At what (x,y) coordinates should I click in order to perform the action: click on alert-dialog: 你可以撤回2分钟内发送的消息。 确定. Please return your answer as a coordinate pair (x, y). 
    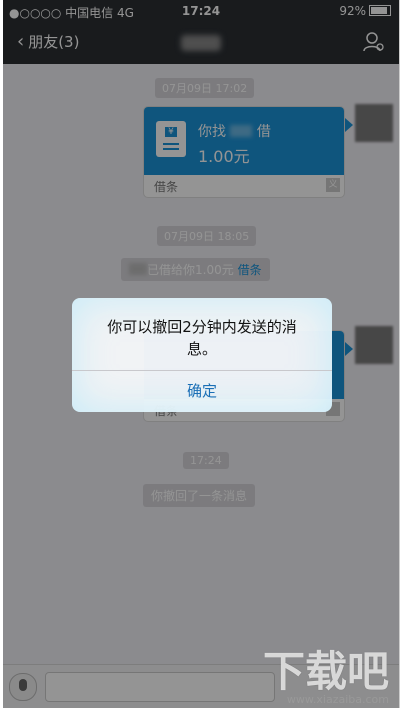
    Looking at the image, I should click on (202, 355).